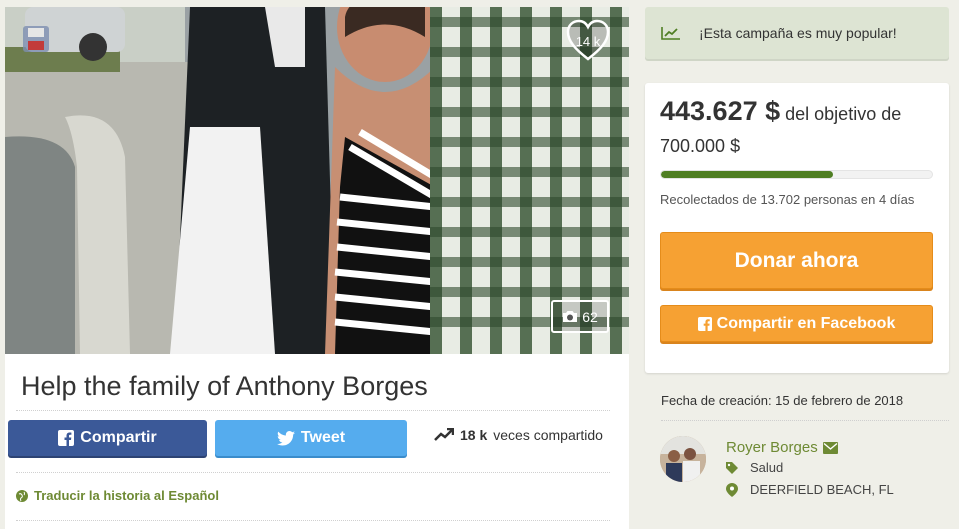  I want to click on popular-banner: ¡Esta campaña es muy popular!, so click(797, 33).